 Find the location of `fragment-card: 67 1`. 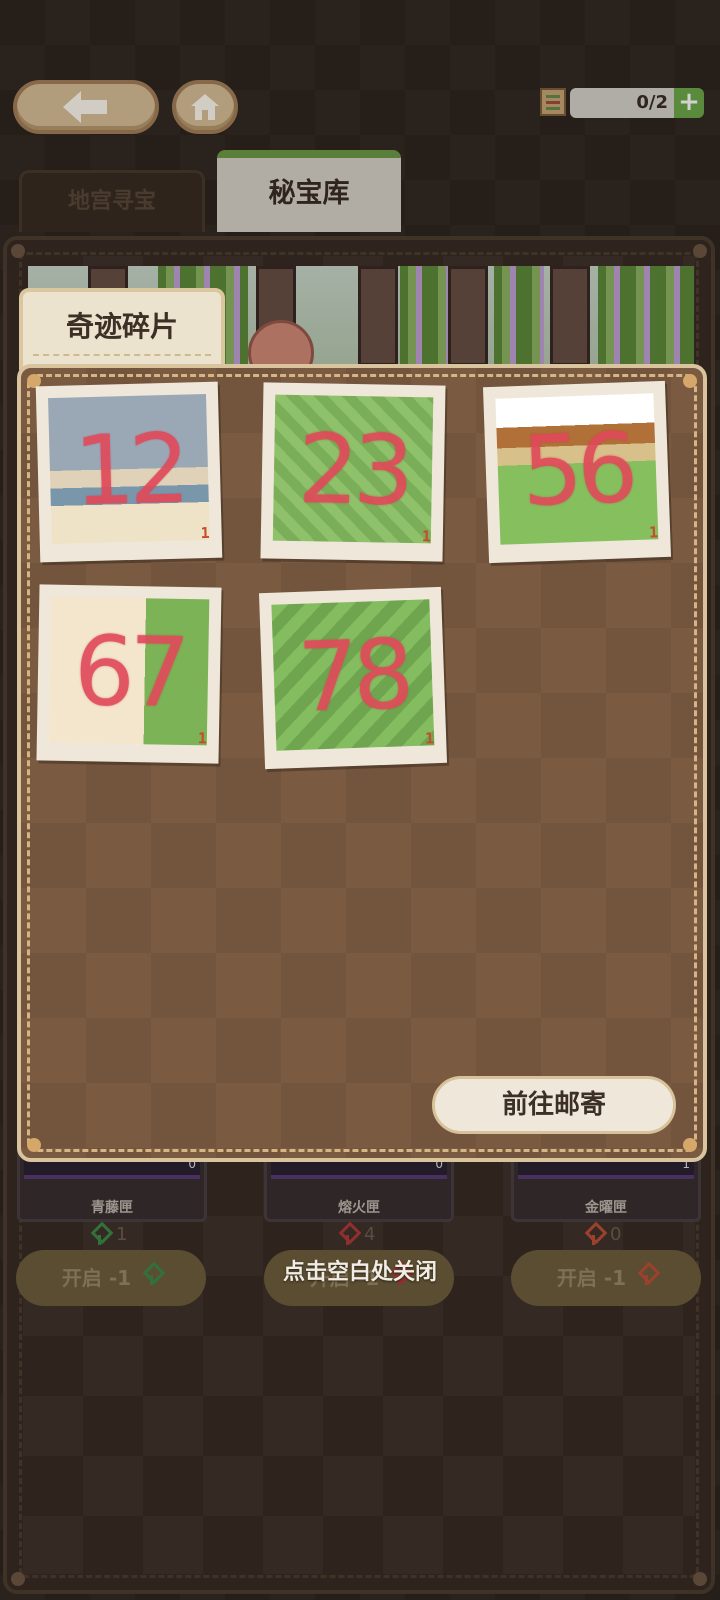

fragment-card: 67 1 is located at coordinates (129, 674).